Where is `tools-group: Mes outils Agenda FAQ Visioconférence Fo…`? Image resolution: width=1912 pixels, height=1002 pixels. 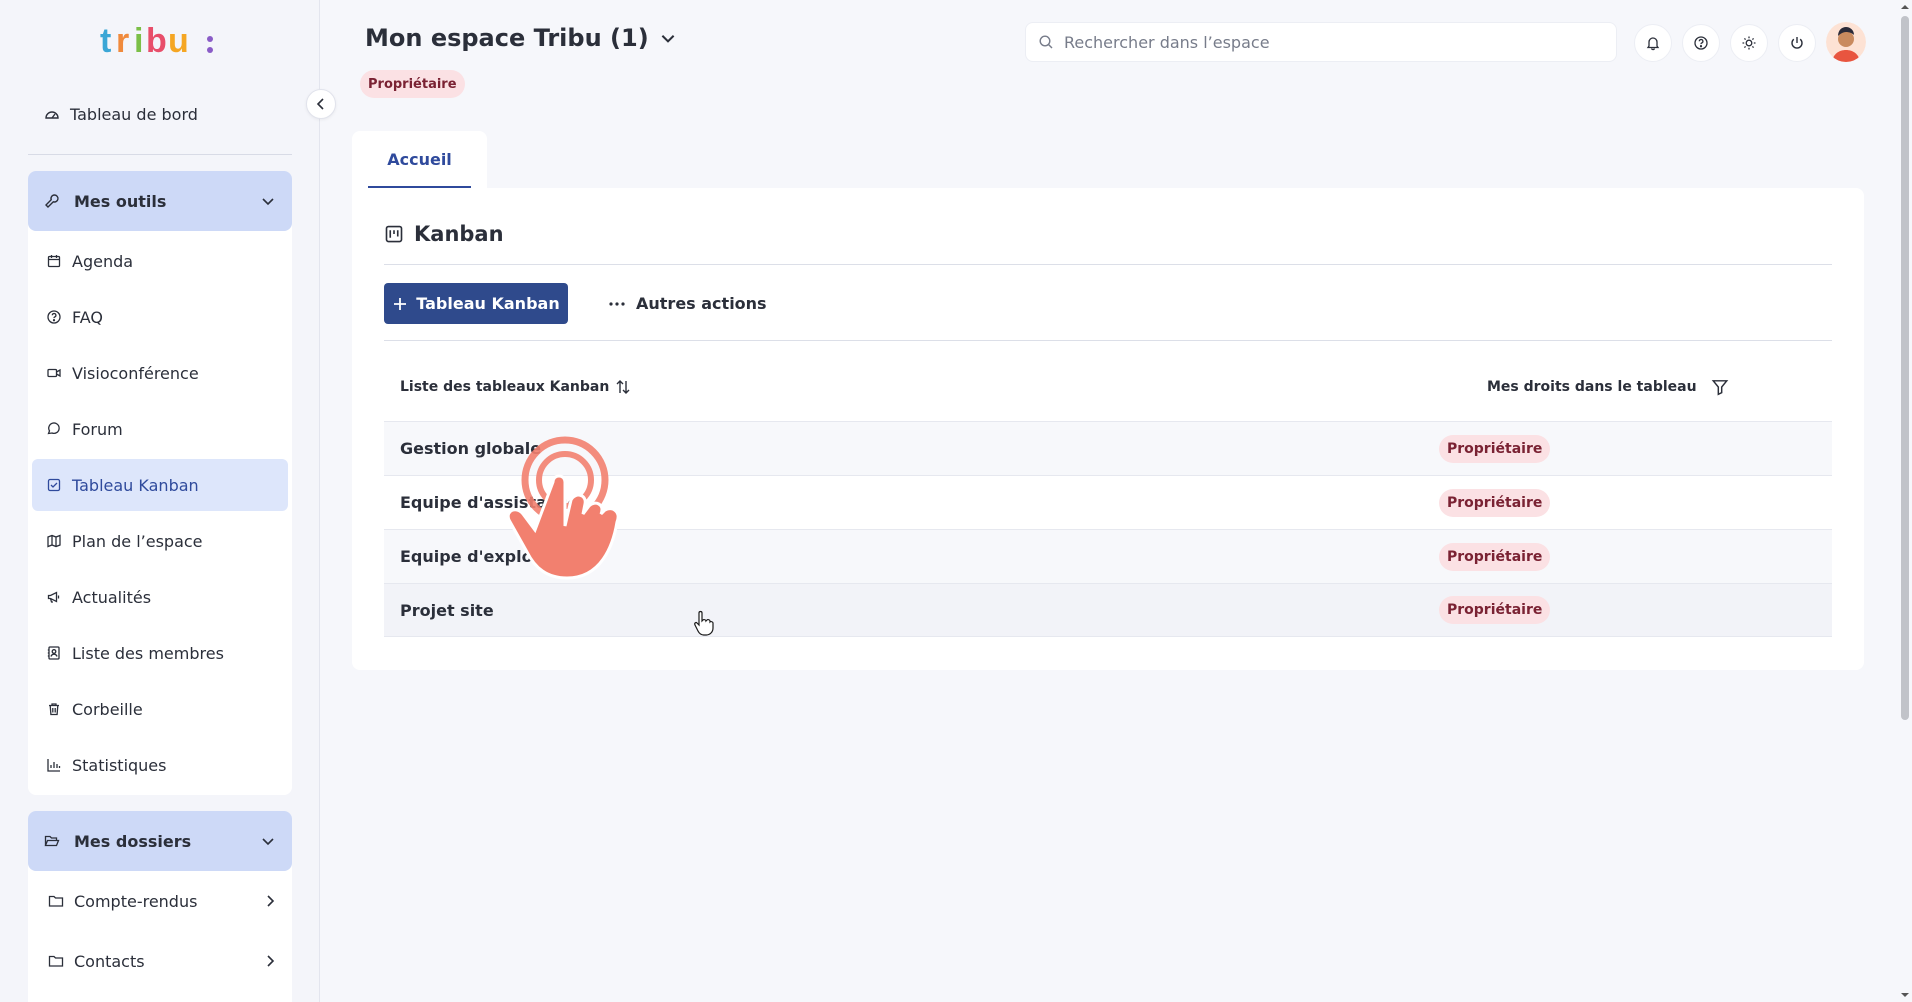 tools-group: Mes outils Agenda FAQ Visioconférence Fo… is located at coordinates (160, 483).